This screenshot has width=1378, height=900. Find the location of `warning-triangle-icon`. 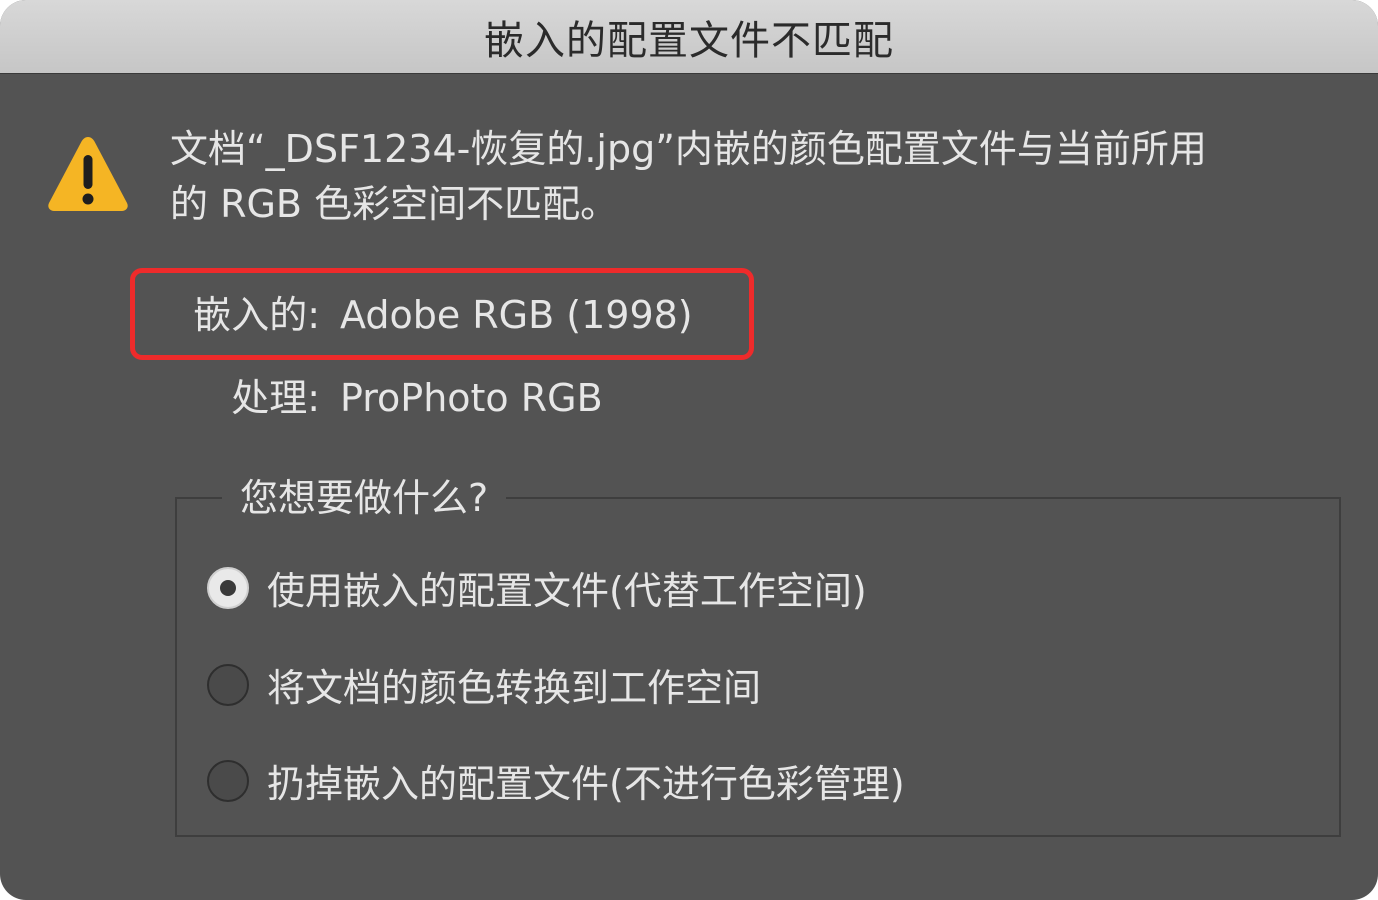

warning-triangle-icon is located at coordinates (88, 174).